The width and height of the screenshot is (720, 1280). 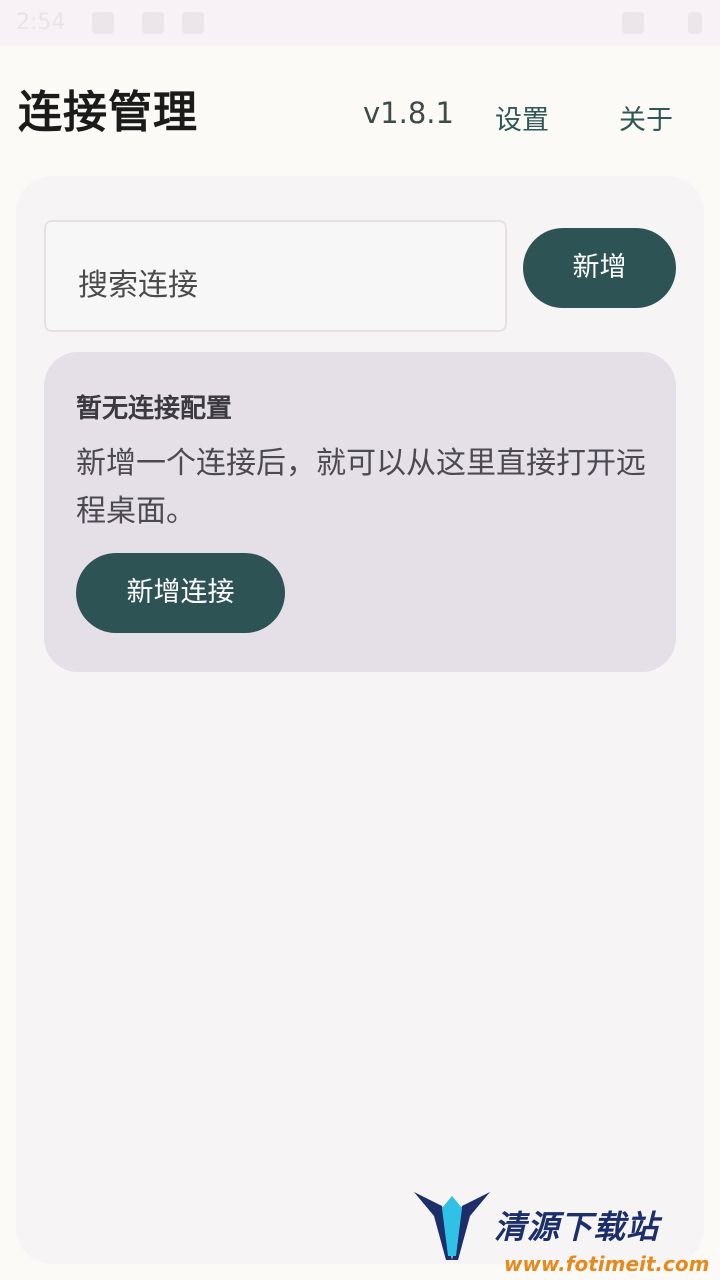 What do you see at coordinates (577, 1227) in the screenshot?
I see `watermark-brand: 清源下载站` at bounding box center [577, 1227].